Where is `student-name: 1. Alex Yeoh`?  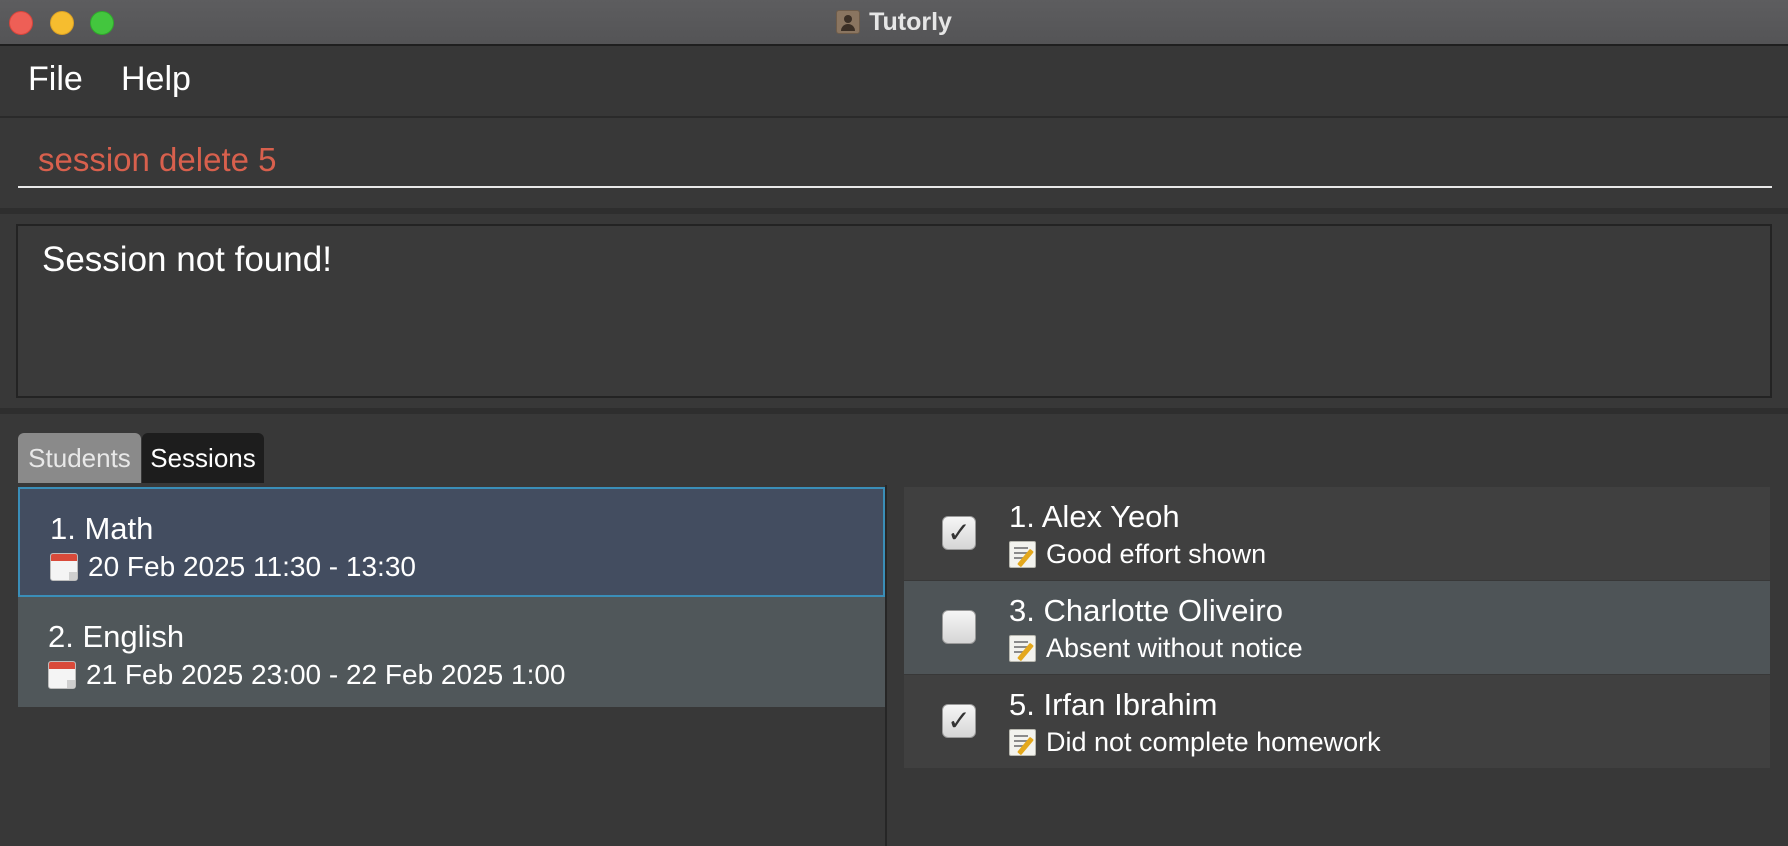
student-name: 1. Alex Yeoh is located at coordinates (1094, 516).